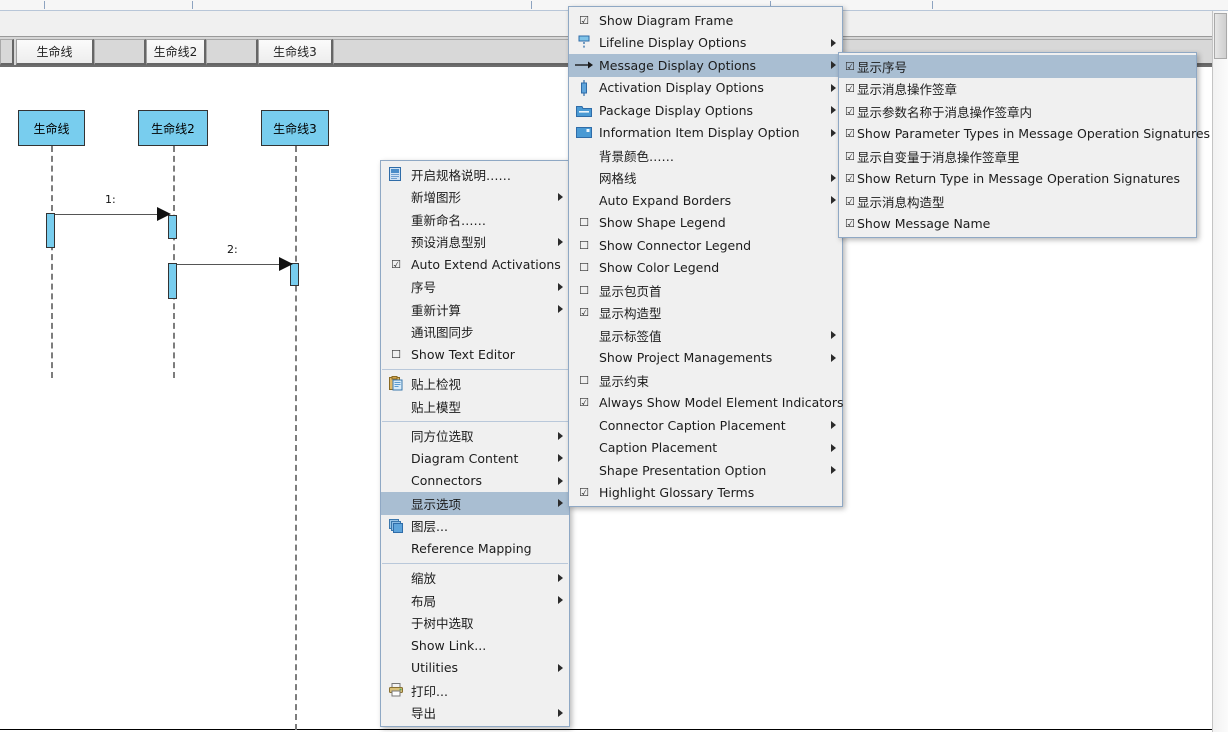 Image resolution: width=1228 pixels, height=732 pixels. I want to click on menu-item-通讯图同步: 通讯图同步, so click(475, 332).